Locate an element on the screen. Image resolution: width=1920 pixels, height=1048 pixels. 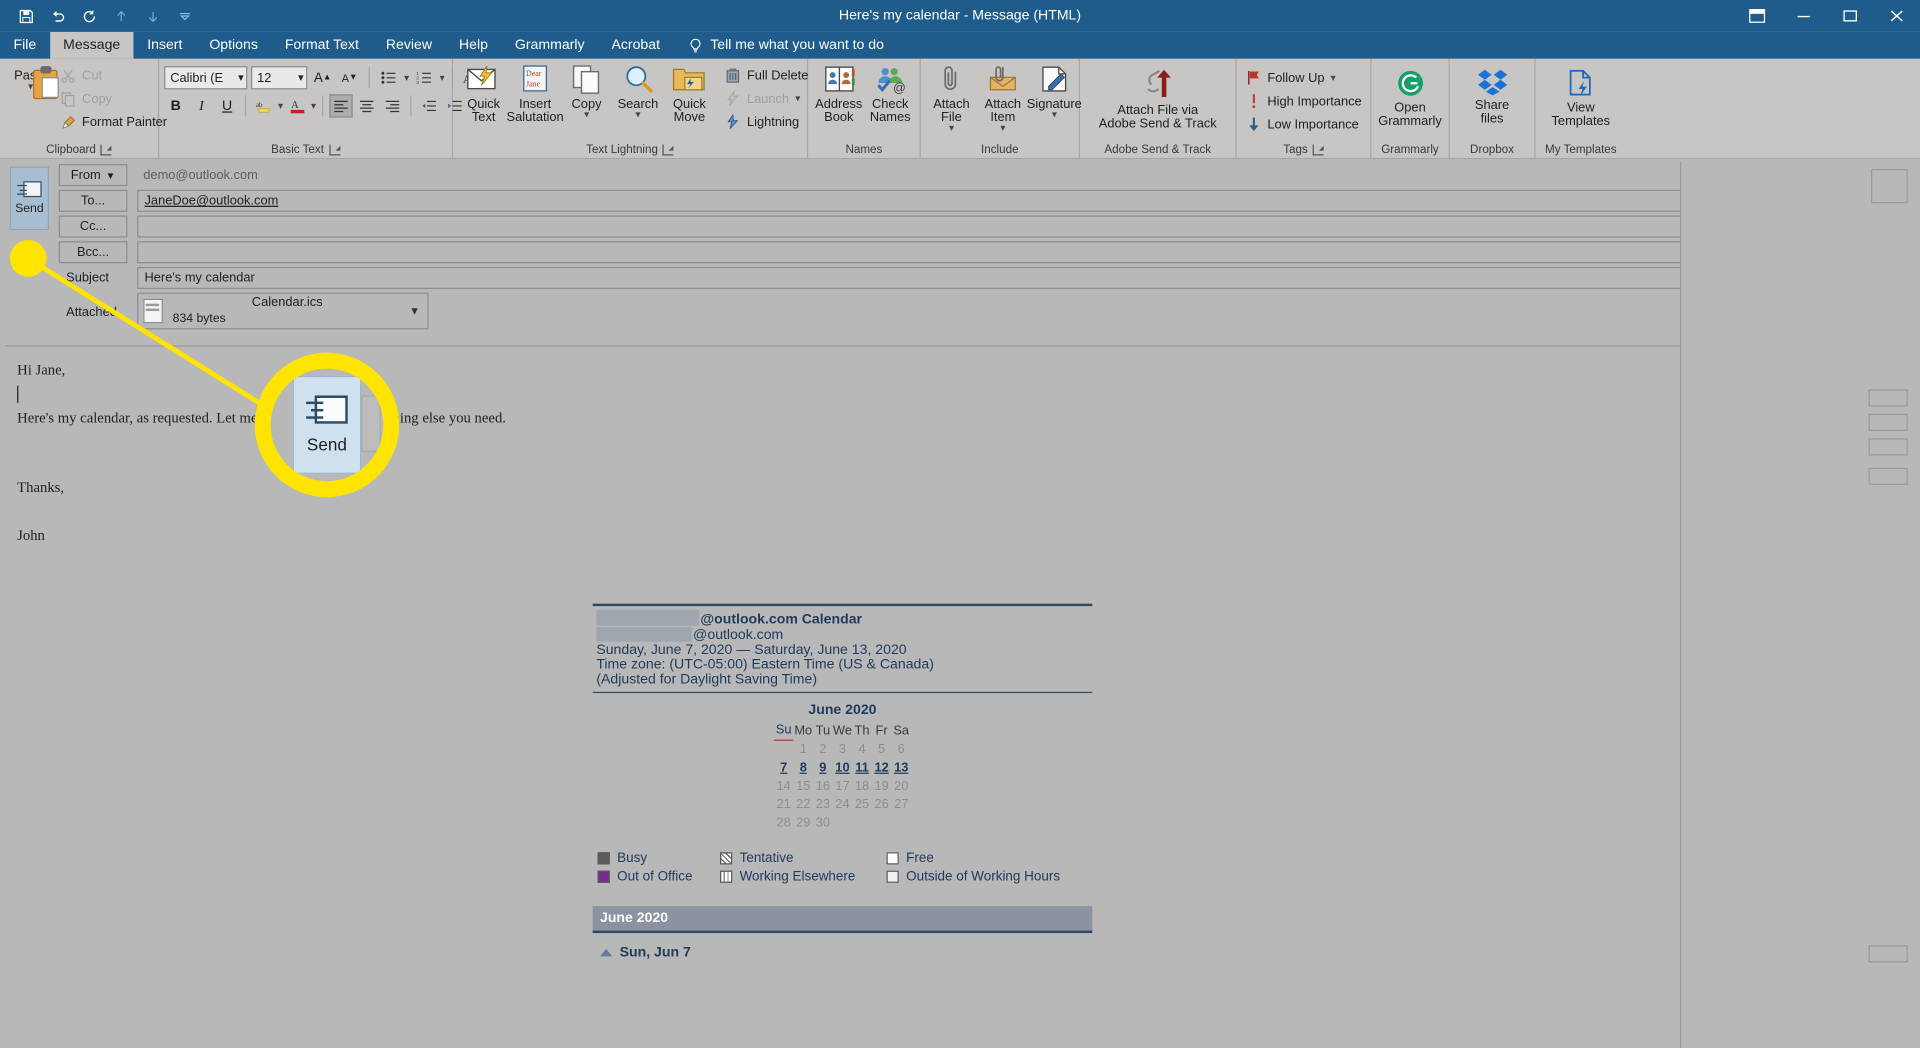
font-size-chevron-down-icon: ▾ is located at coordinates (298, 77).